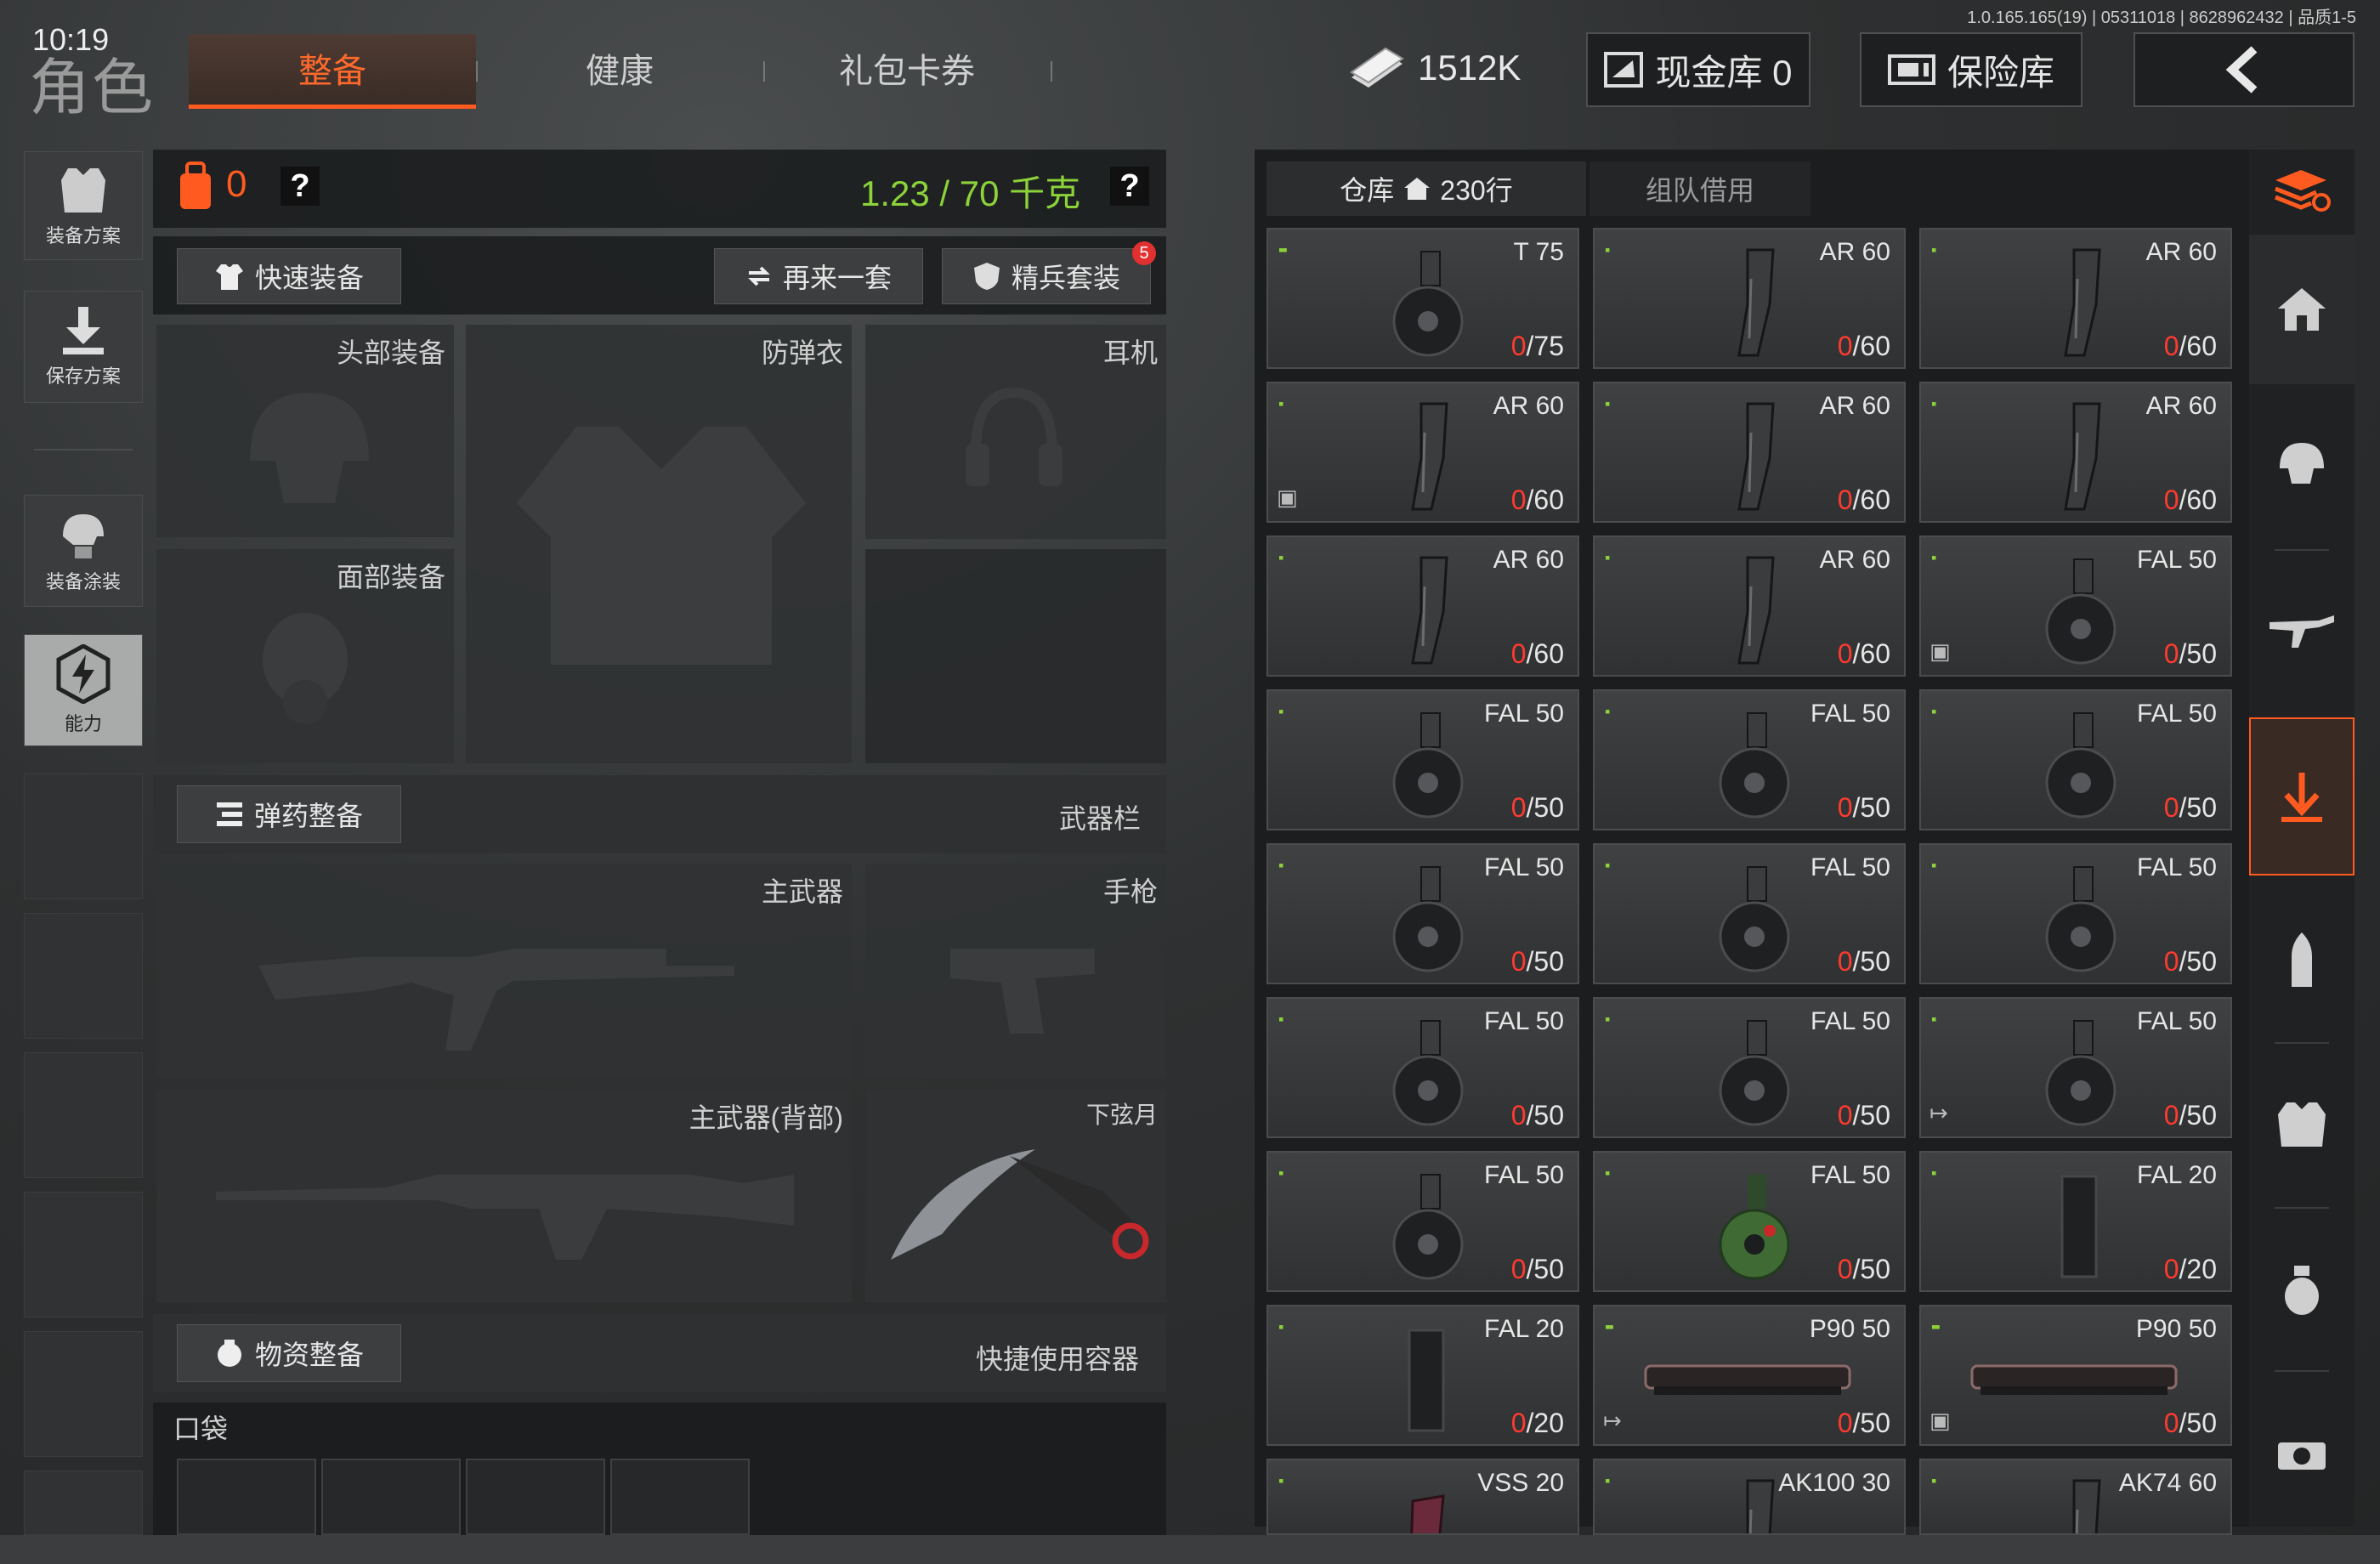  I want to click on weight-help-icon: ?, so click(1129, 186).